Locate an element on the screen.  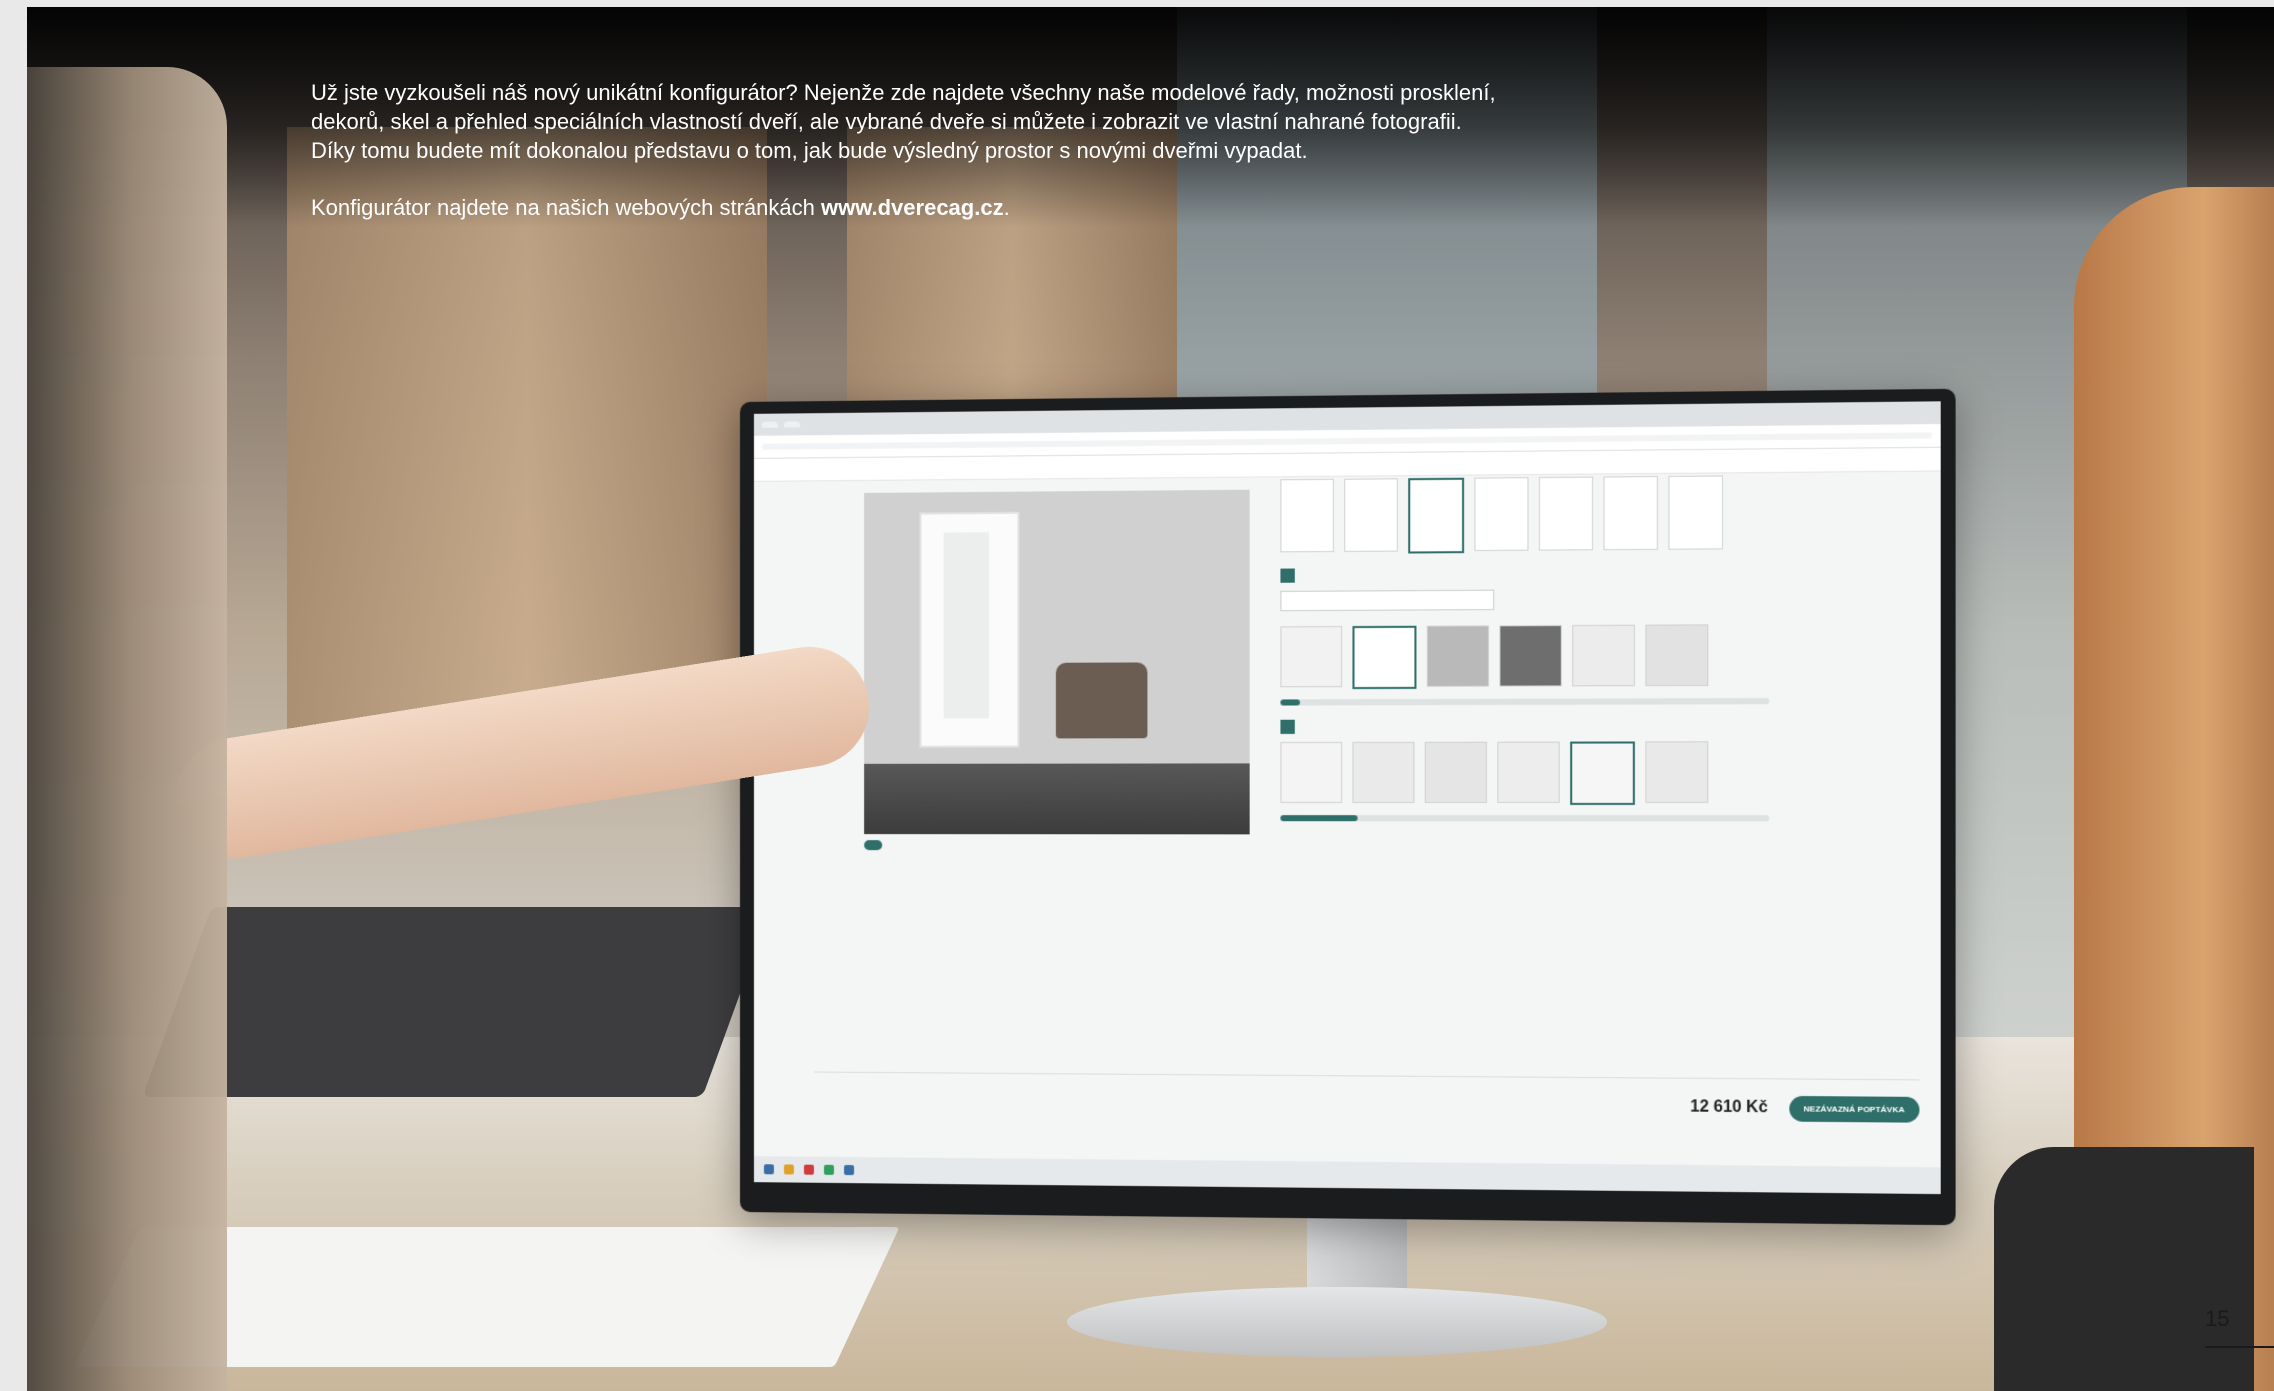
price-bar: 12 610 Kč NEZÁVAZNÁ POPTÁVKA is located at coordinates (1366, 1101).